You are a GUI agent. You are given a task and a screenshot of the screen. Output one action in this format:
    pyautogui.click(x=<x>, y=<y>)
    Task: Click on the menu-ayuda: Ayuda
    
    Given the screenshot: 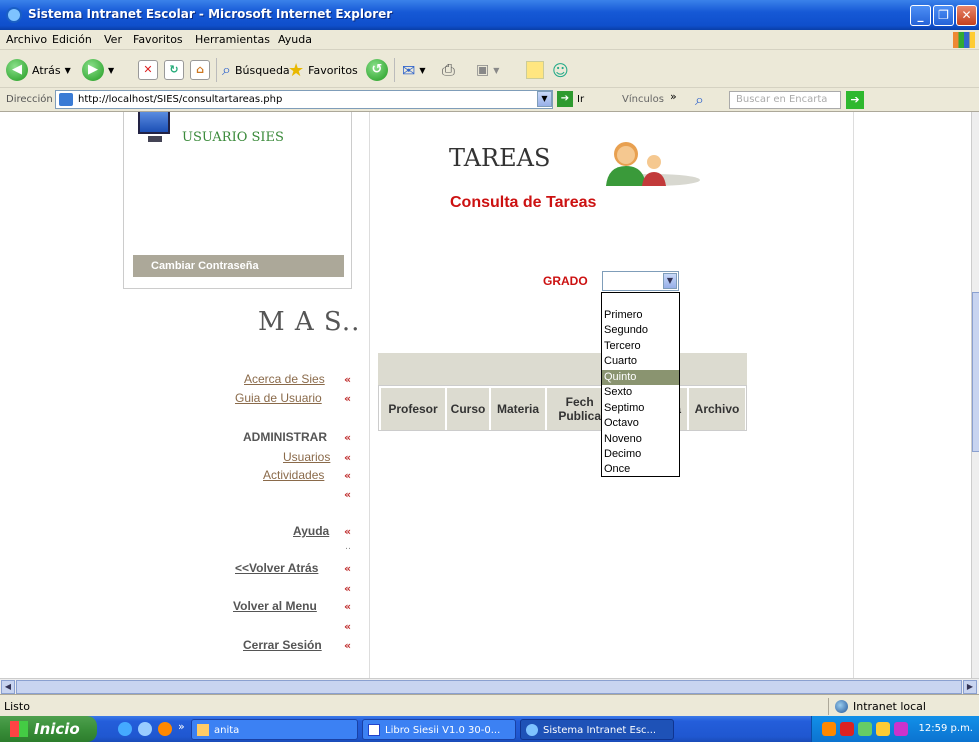 What is the action you would take?
    pyautogui.click(x=295, y=39)
    